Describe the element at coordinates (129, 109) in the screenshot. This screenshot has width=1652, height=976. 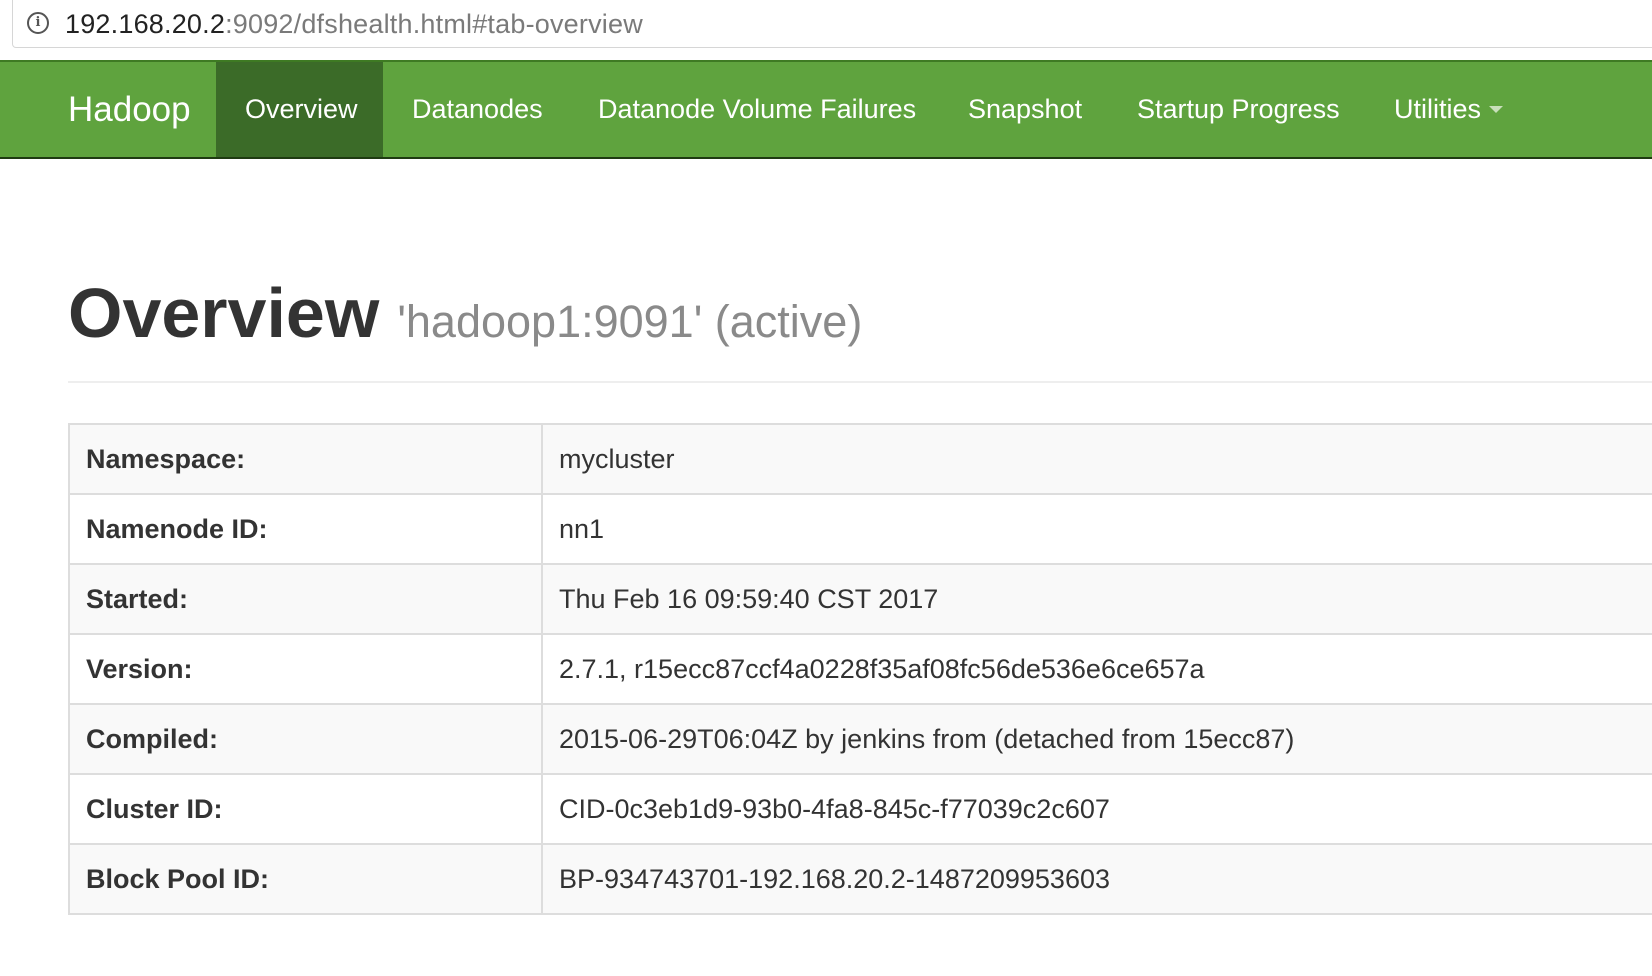
I see `brand-logo: Hadoop` at that location.